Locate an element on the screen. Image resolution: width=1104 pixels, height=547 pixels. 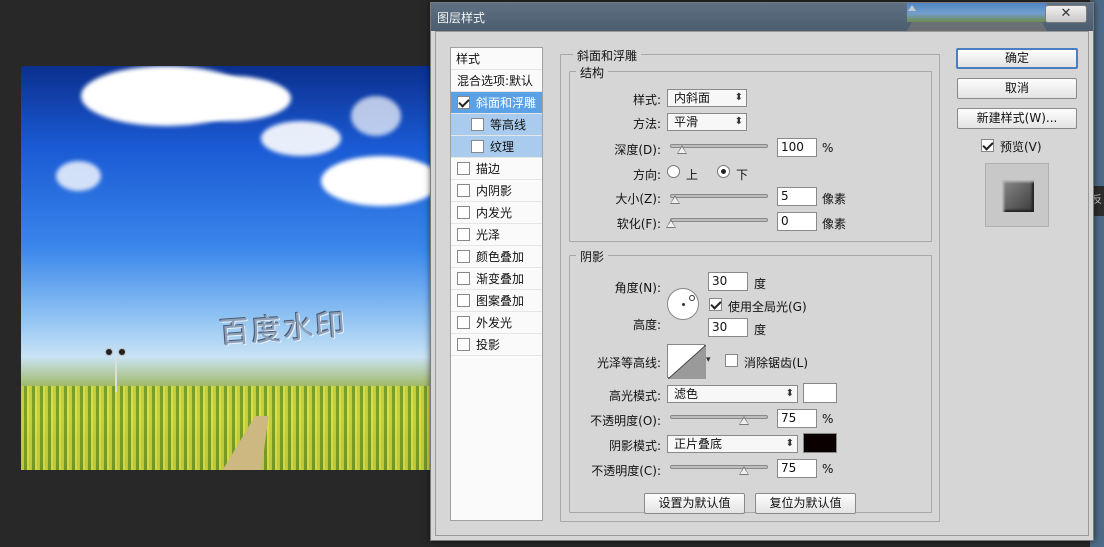
highlight-opacity-unit: % is located at coordinates (828, 419).